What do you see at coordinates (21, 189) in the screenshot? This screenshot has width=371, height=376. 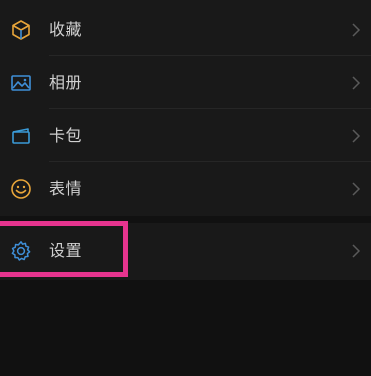 I see `smiley-icon` at bounding box center [21, 189].